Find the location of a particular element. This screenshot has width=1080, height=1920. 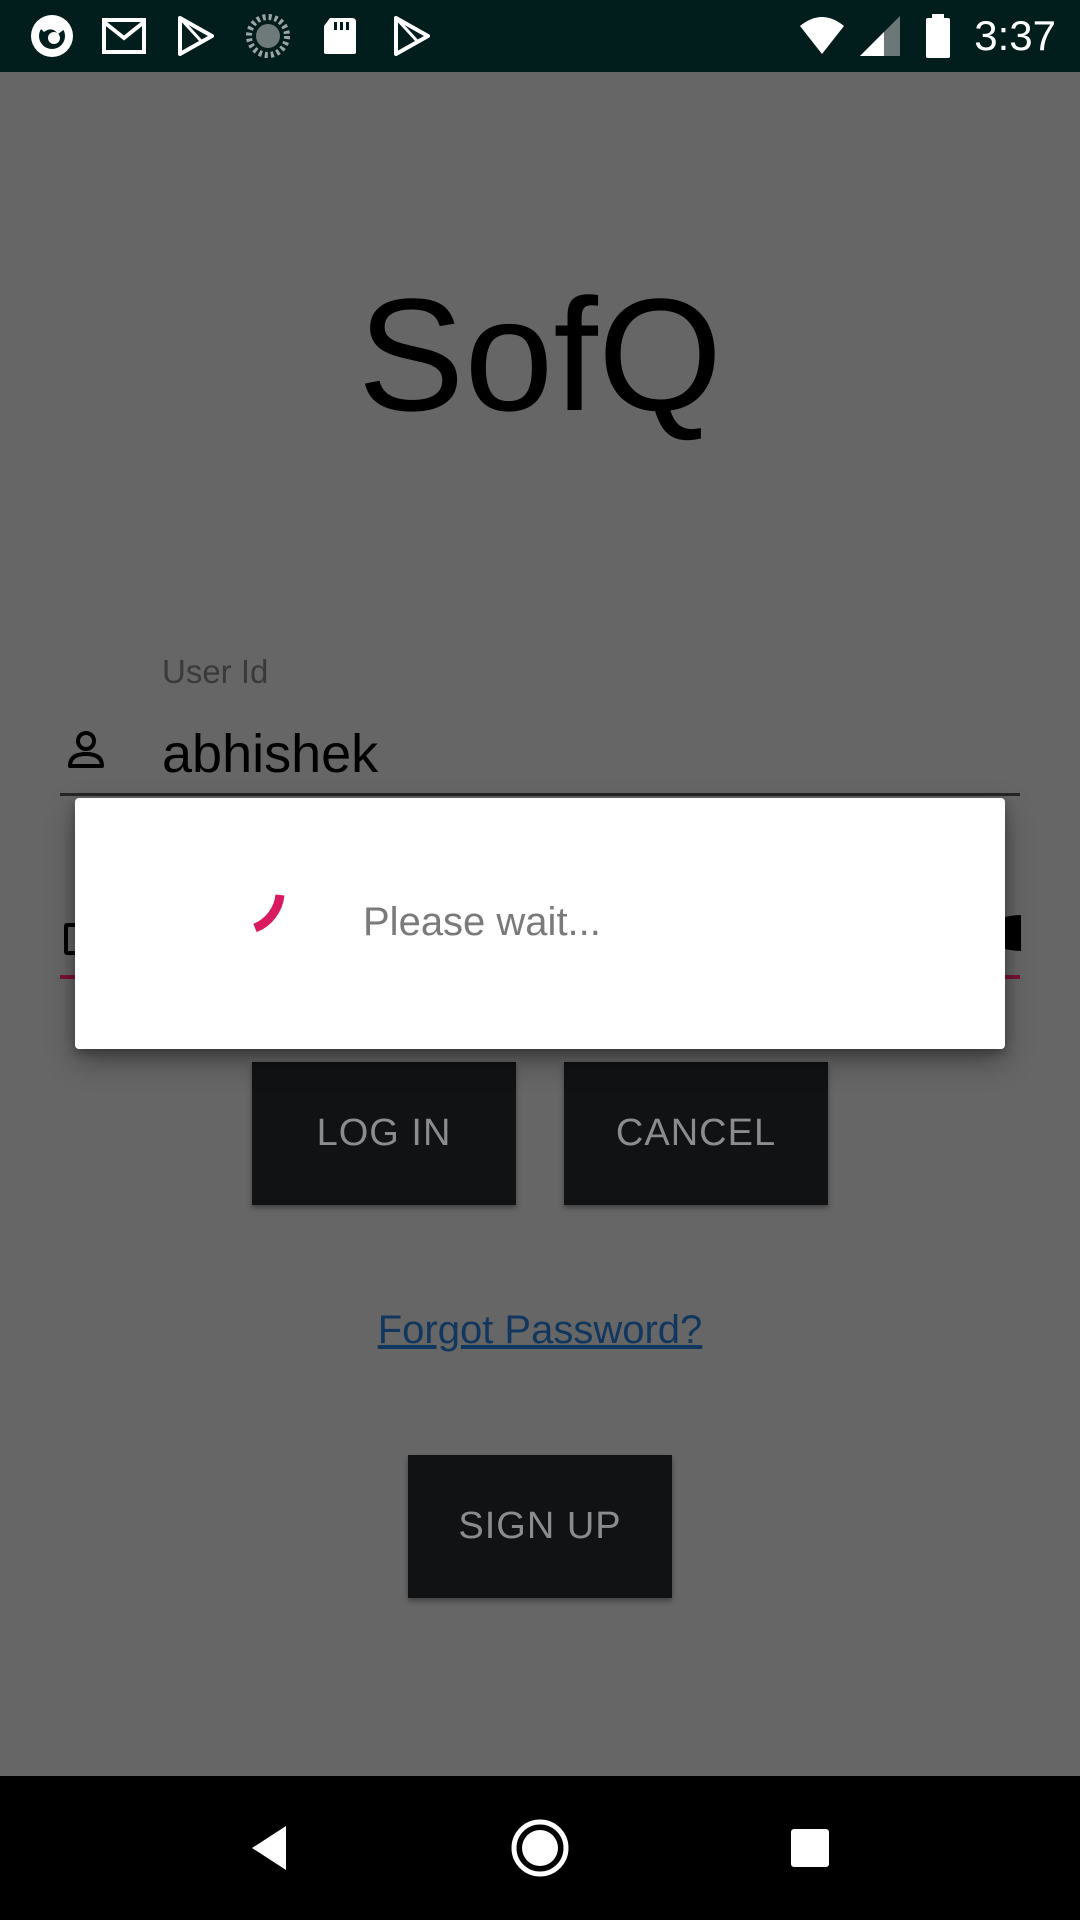

navigation-bar is located at coordinates (540, 1848).